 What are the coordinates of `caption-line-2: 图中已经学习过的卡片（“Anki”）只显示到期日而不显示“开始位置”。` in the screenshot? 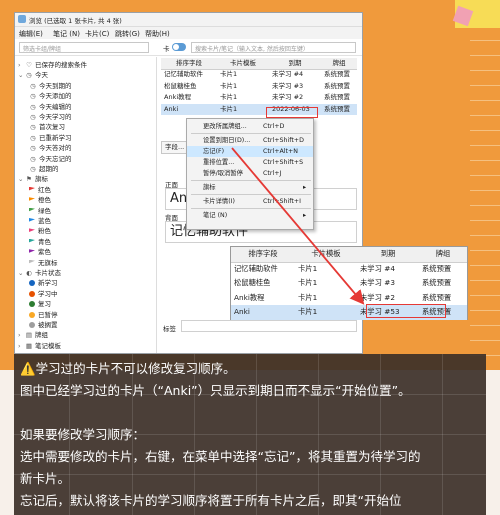 It's located at (215, 390).